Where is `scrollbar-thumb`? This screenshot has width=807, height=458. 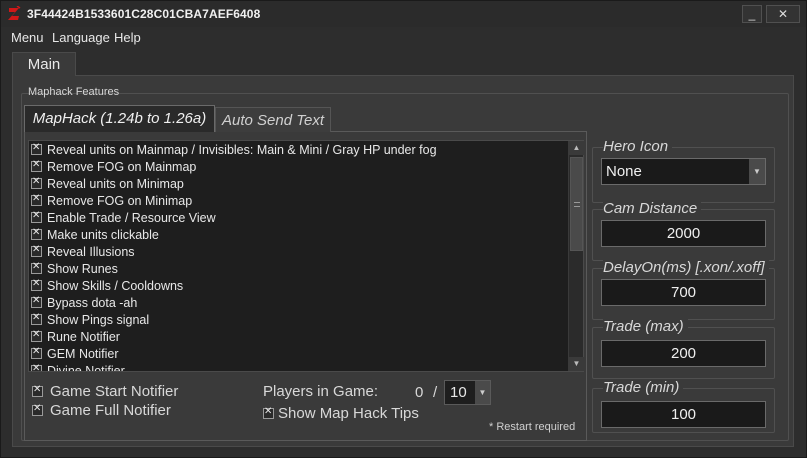
scrollbar-thumb is located at coordinates (576, 204).